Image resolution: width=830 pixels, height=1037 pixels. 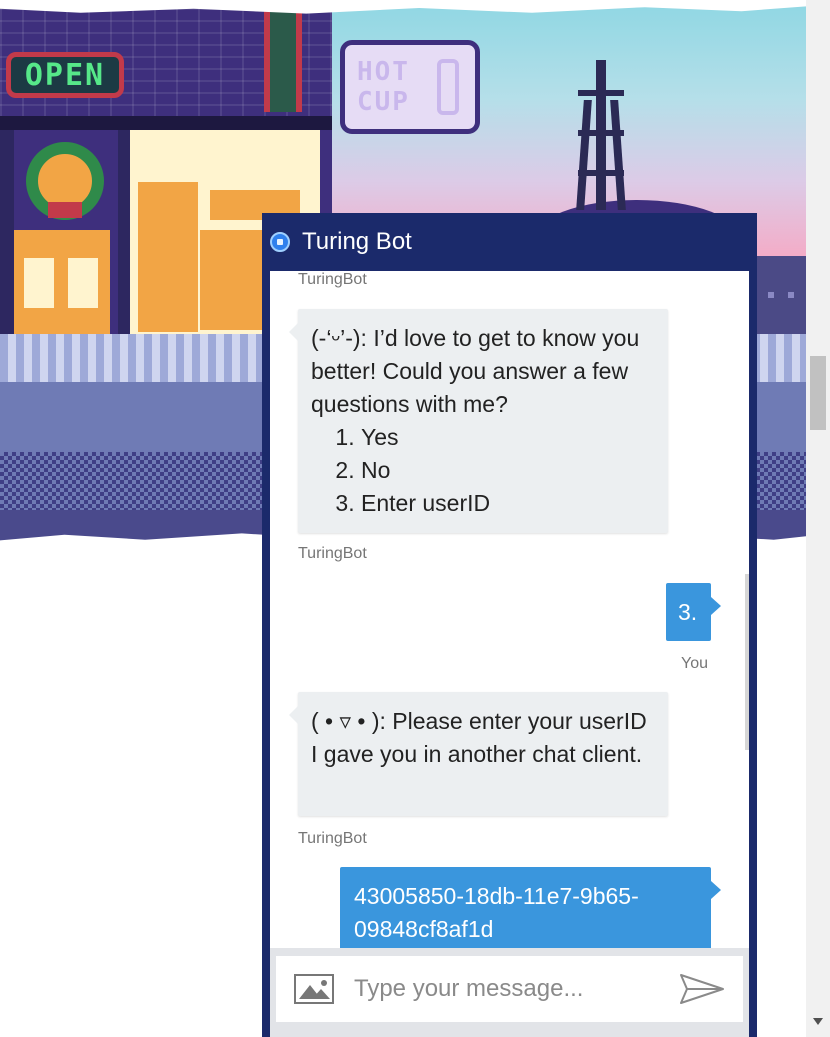 What do you see at coordinates (694, 663) in the screenshot?
I see `message-sender: You` at bounding box center [694, 663].